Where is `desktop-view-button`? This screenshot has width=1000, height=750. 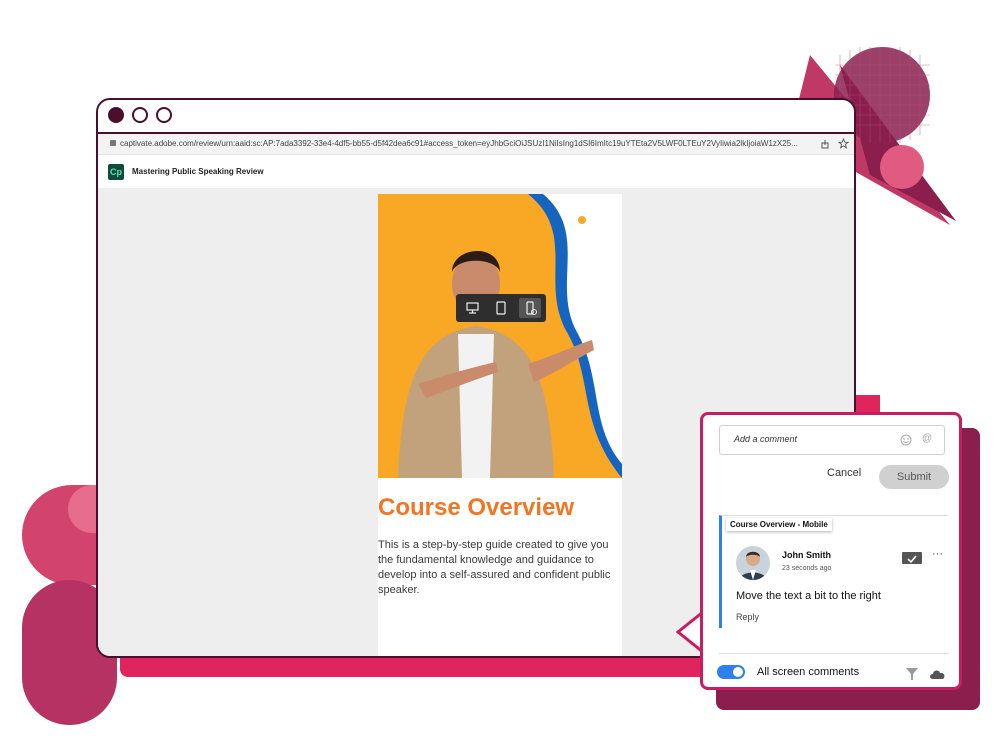
desktop-view-button is located at coordinates (472, 308).